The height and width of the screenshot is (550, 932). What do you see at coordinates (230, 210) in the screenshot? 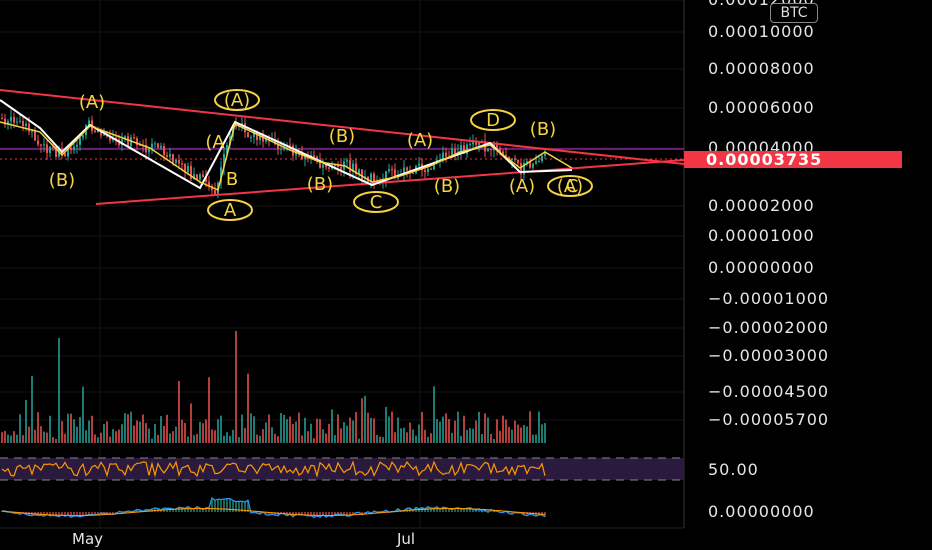
I see `wave-label: A` at bounding box center [230, 210].